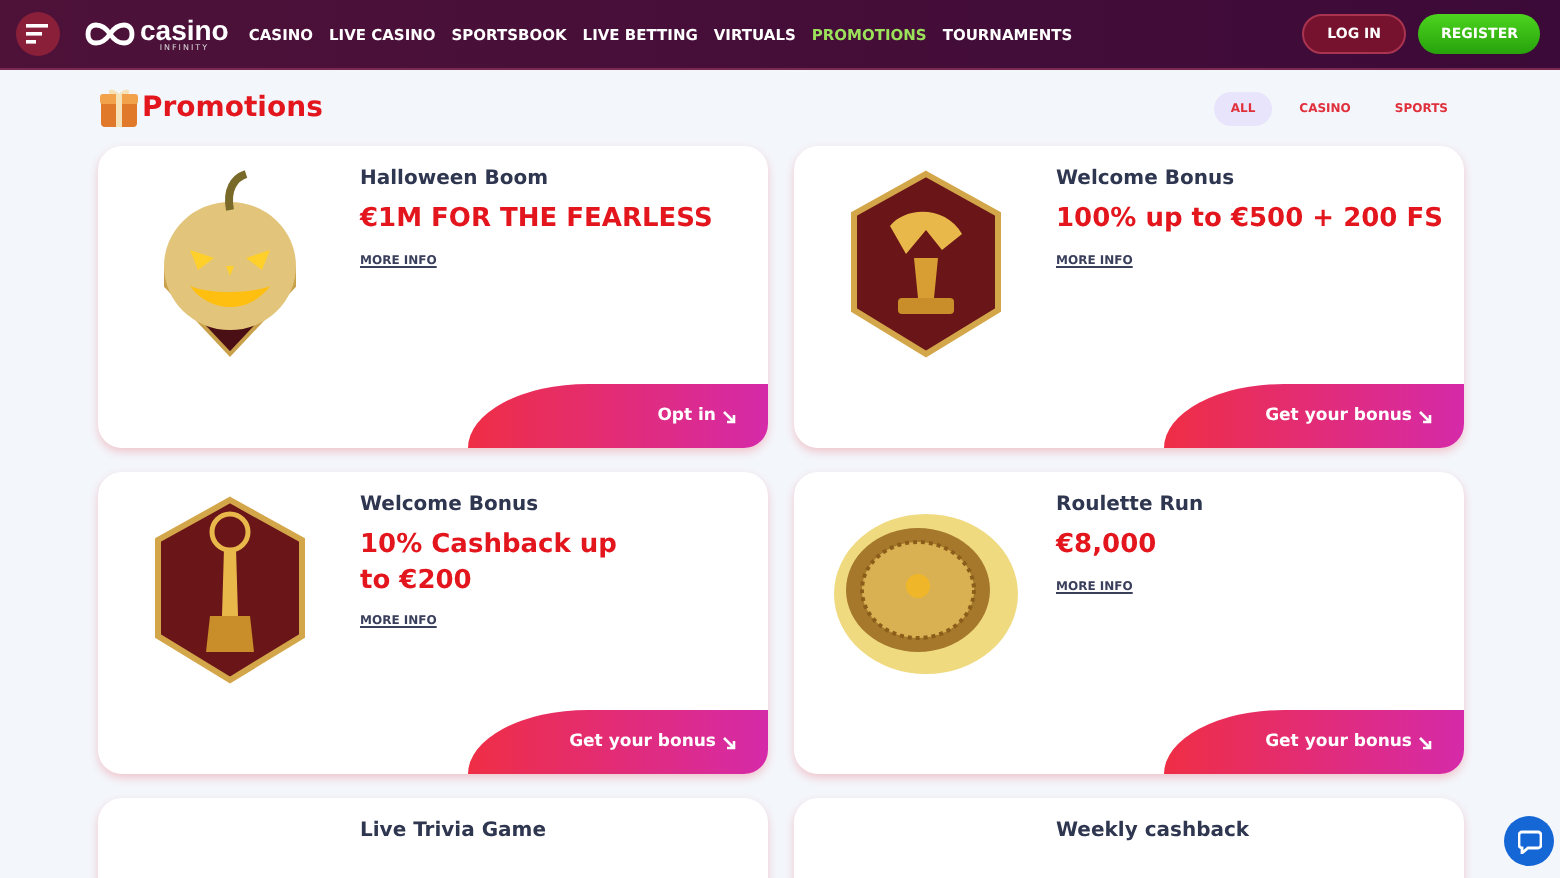 Image resolution: width=1560 pixels, height=878 pixels. I want to click on promo-title: Roulette Run, so click(1130, 505).